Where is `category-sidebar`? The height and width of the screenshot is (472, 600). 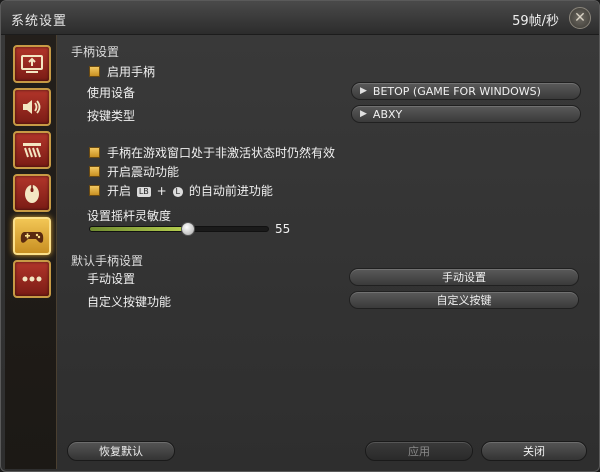 category-sidebar is located at coordinates (31, 252).